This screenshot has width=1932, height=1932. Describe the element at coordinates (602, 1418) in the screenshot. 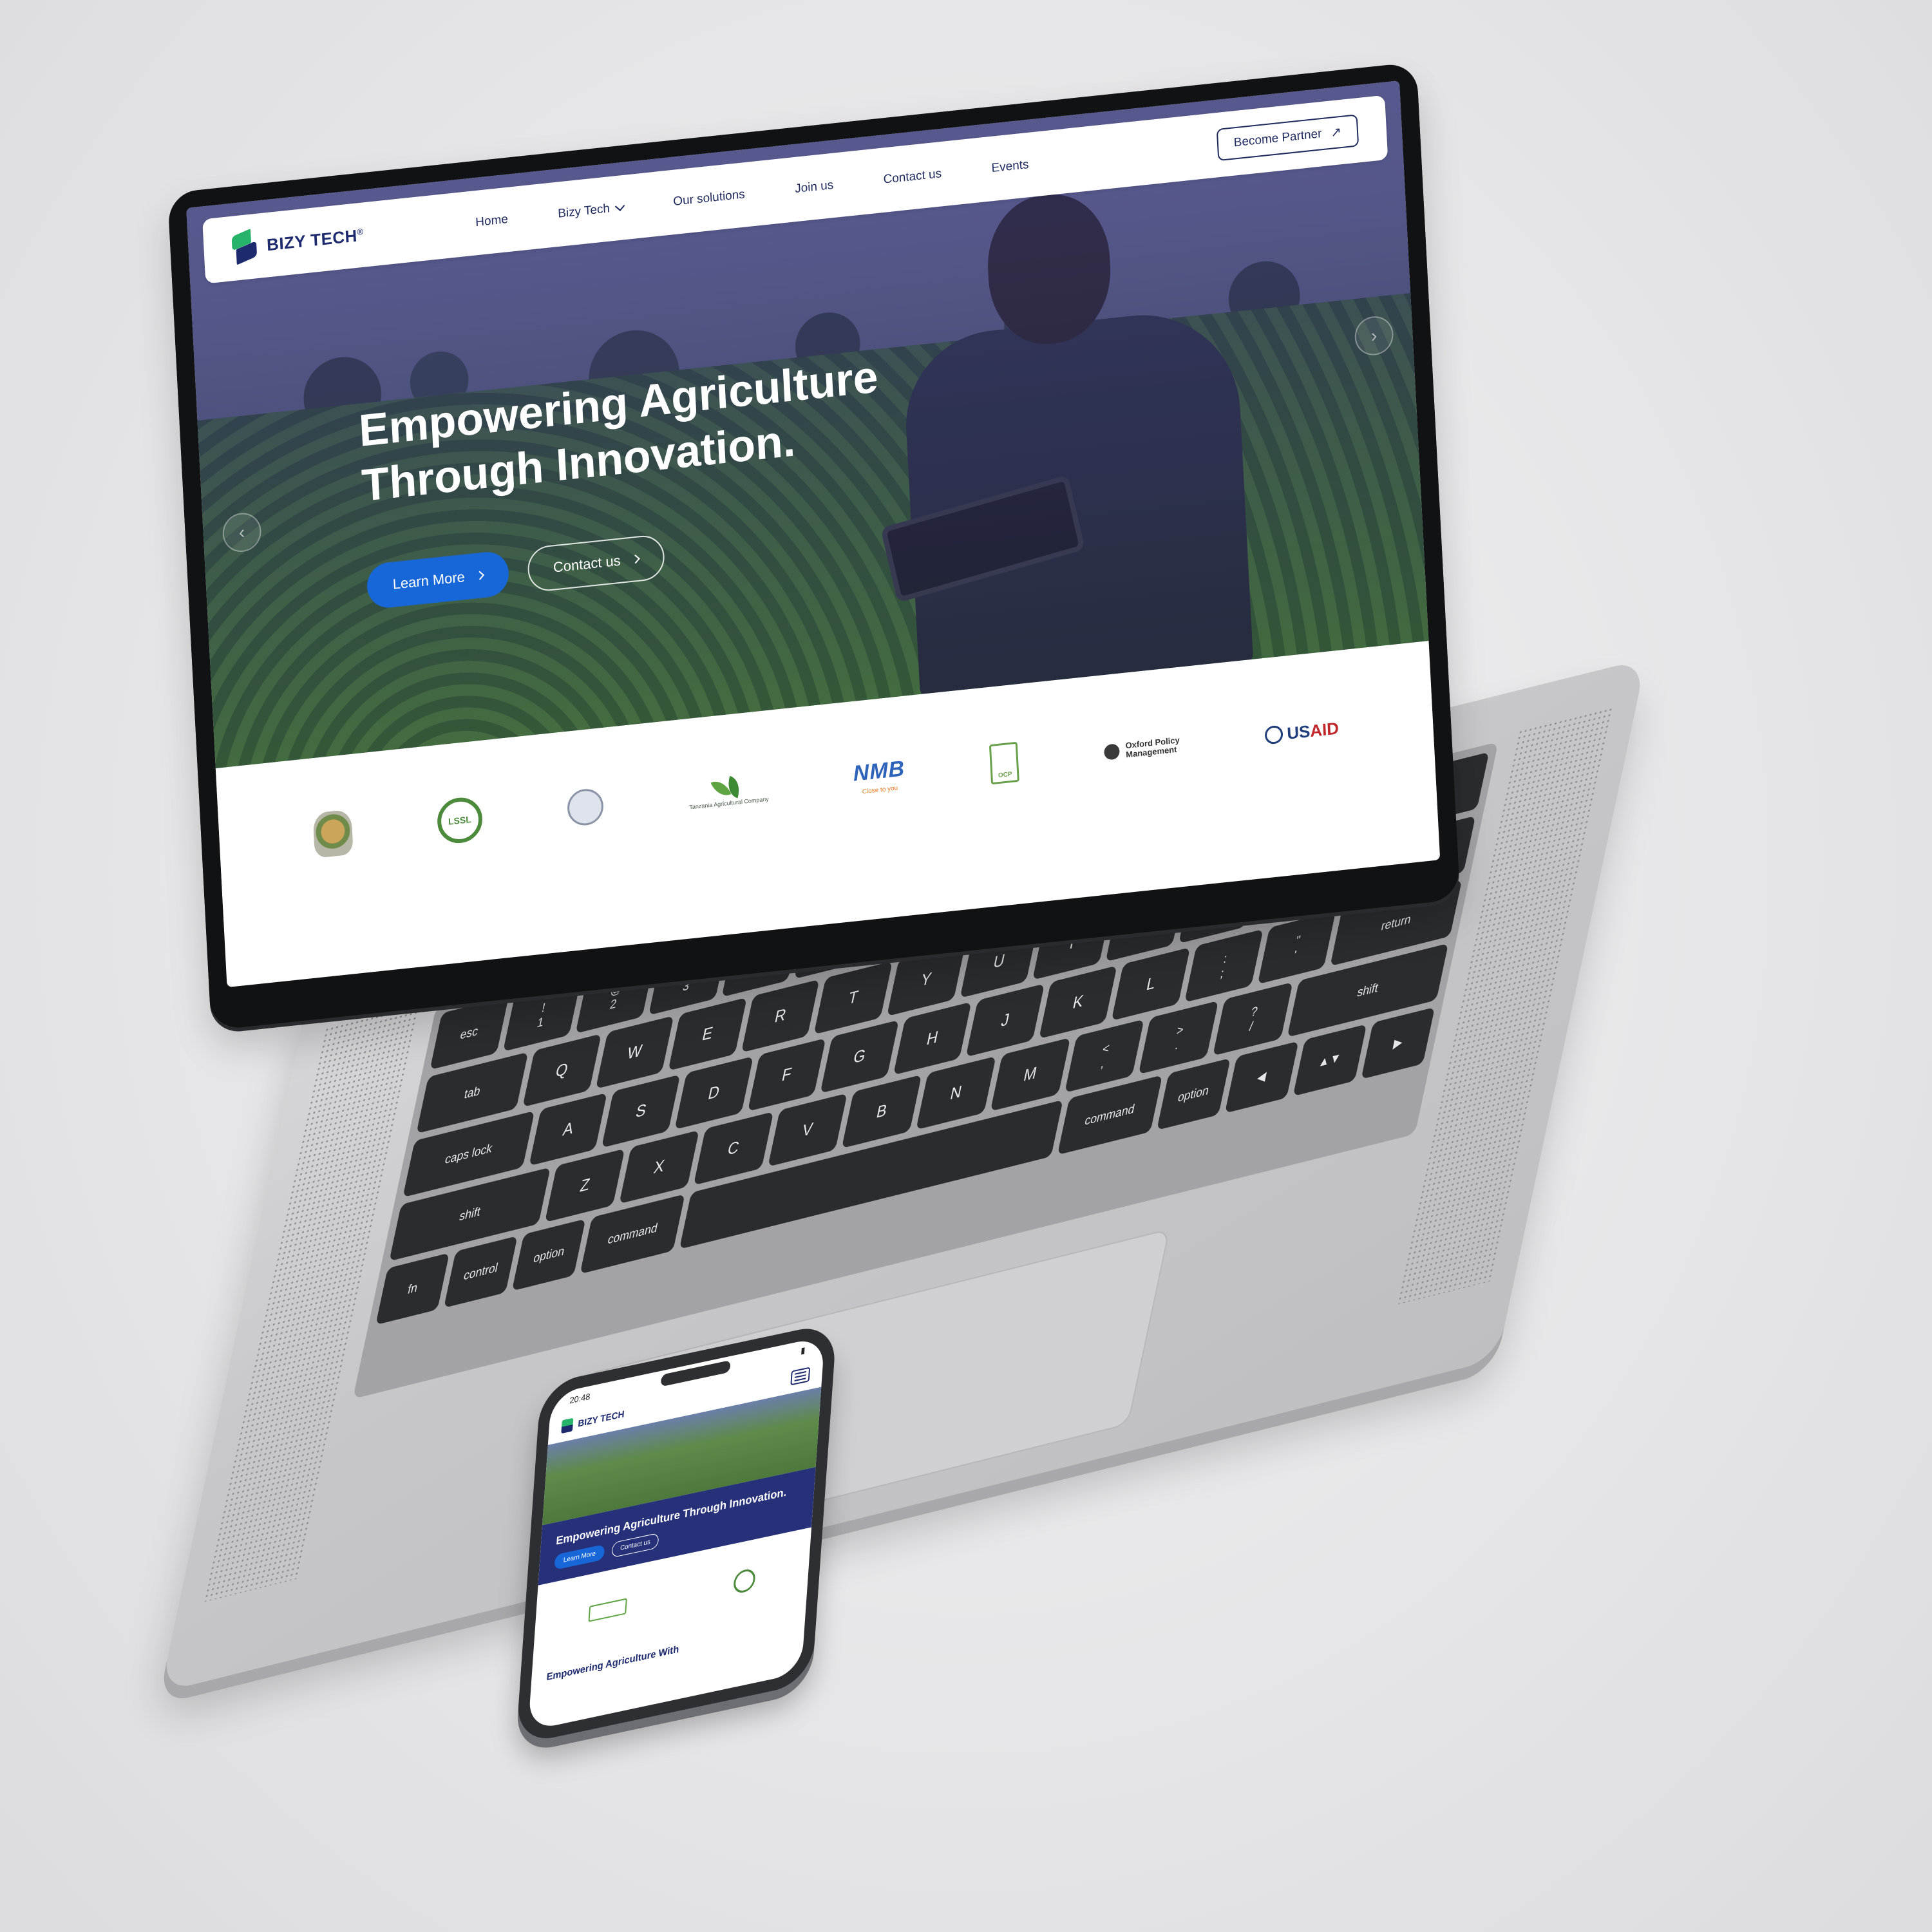

I see `phone-brand-name: BIZY TECH` at that location.